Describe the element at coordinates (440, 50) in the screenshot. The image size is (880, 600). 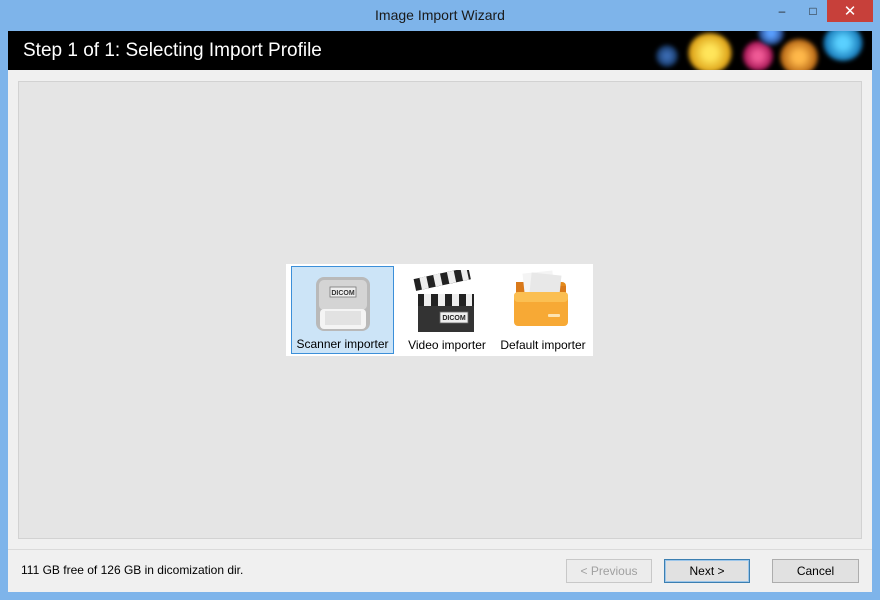
I see `step-header: Step 1 of 1: Selecting Import Profile` at that location.